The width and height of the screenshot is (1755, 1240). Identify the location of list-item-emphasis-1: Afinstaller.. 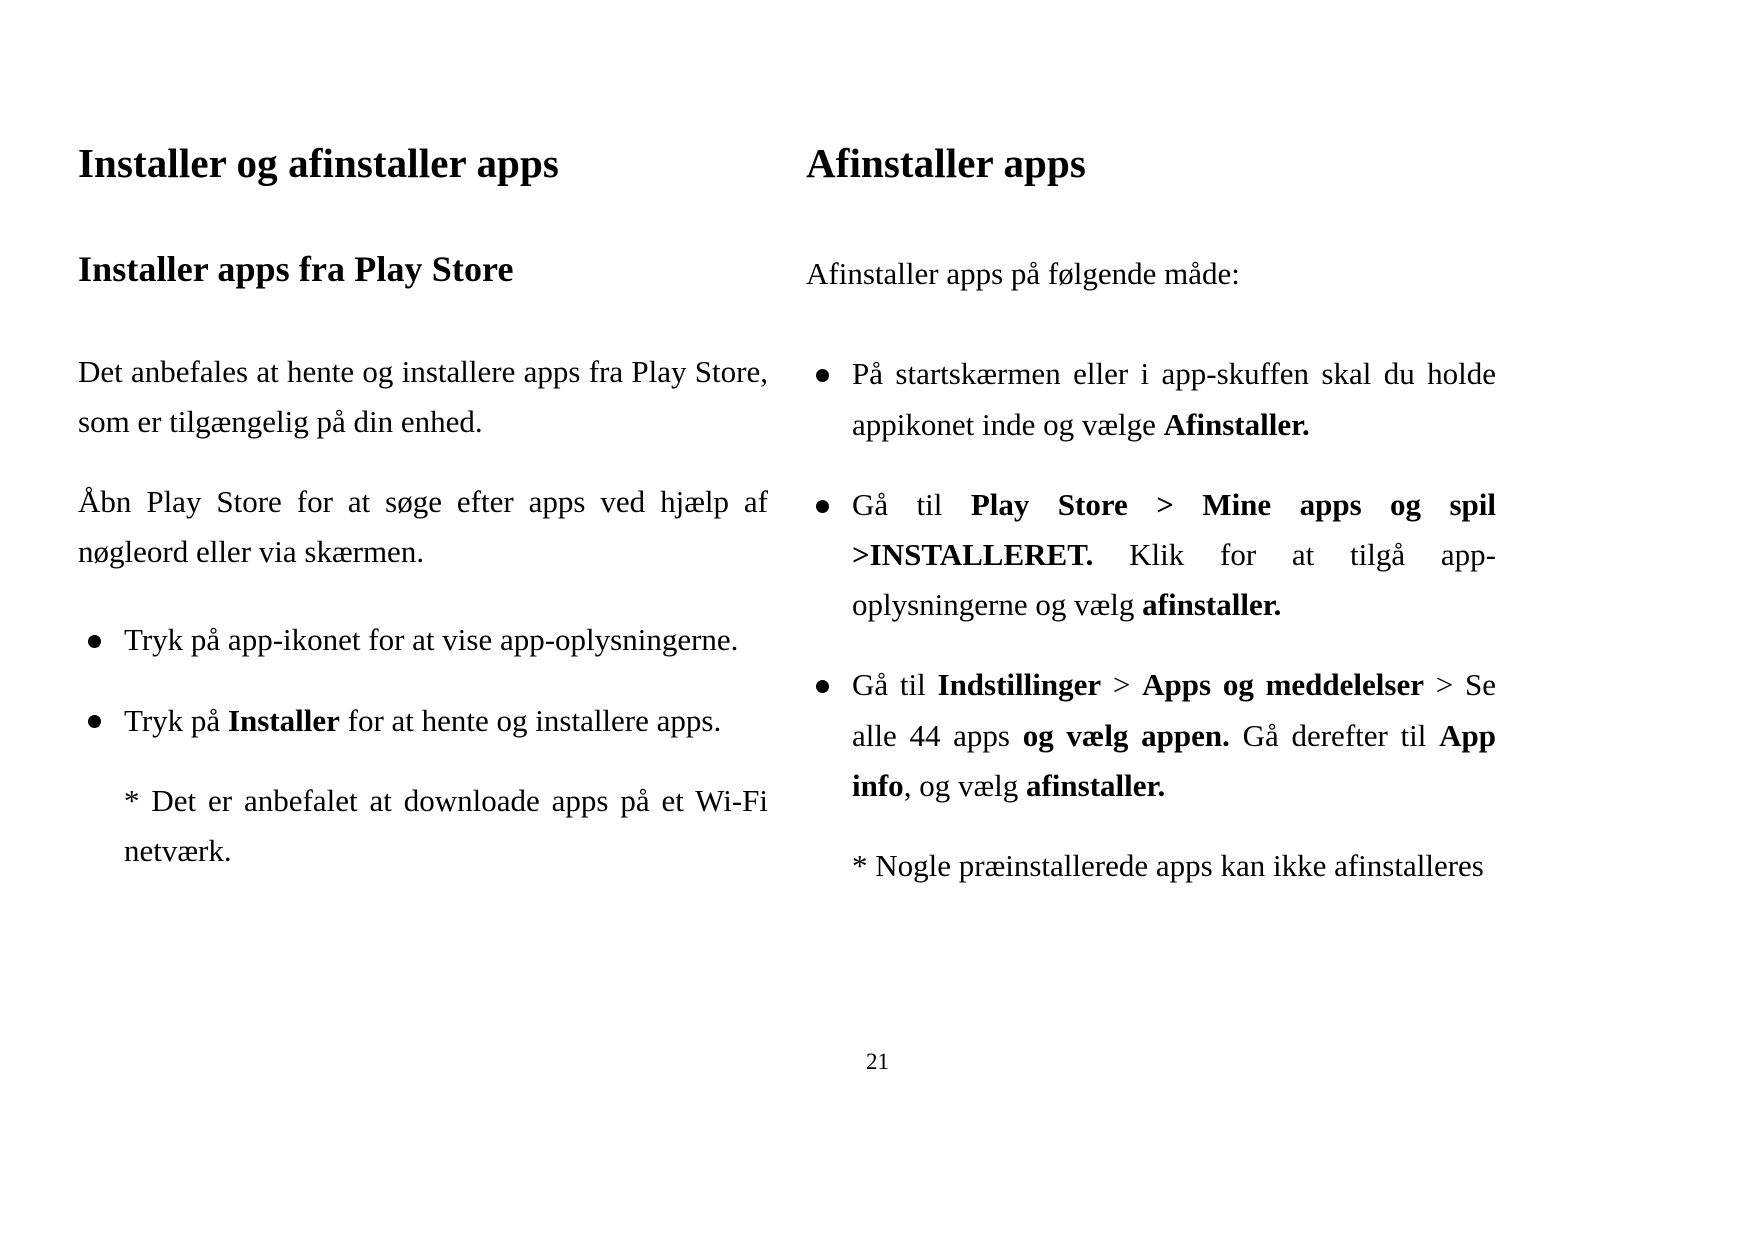
(1236, 424).